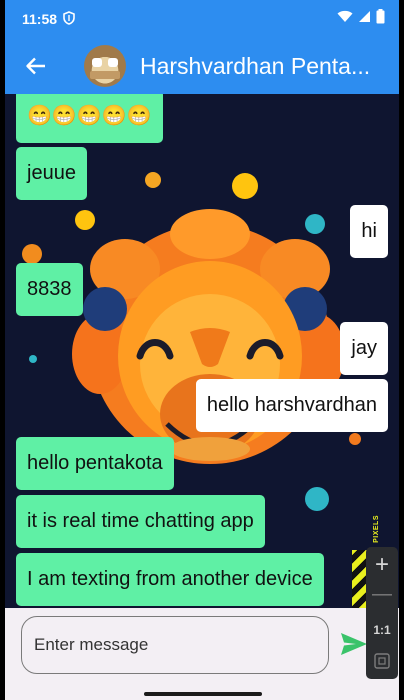  What do you see at coordinates (359, 579) in the screenshot?
I see `hazard-stripe-overlay` at bounding box center [359, 579].